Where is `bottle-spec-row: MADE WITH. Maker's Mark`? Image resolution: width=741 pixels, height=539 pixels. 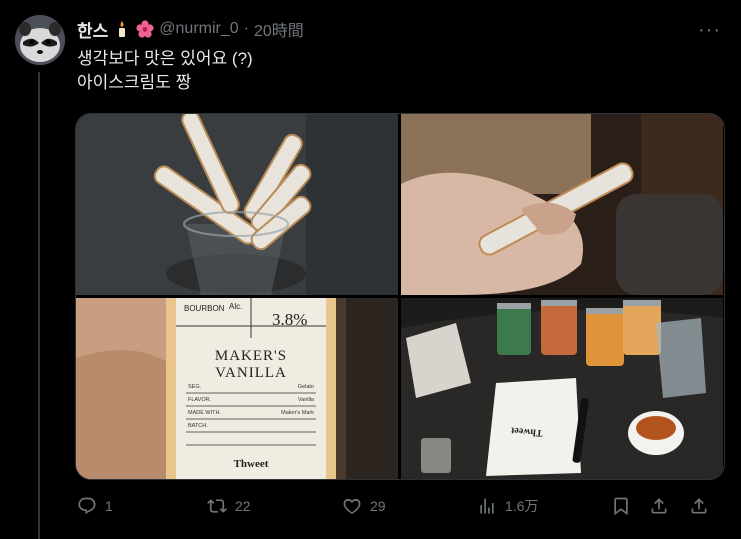
bottle-spec-row: MADE WITH. Maker's Mark is located at coordinates (251, 413).